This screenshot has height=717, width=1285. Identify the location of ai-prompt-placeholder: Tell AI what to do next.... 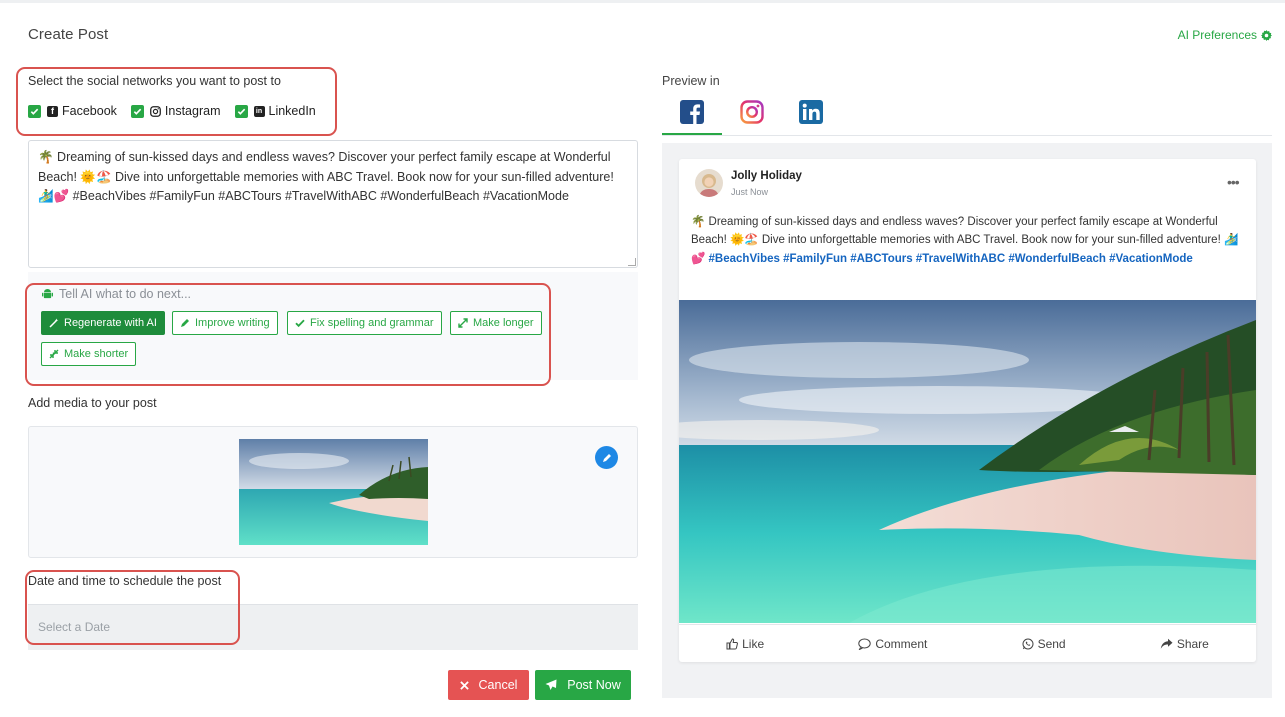
(125, 294).